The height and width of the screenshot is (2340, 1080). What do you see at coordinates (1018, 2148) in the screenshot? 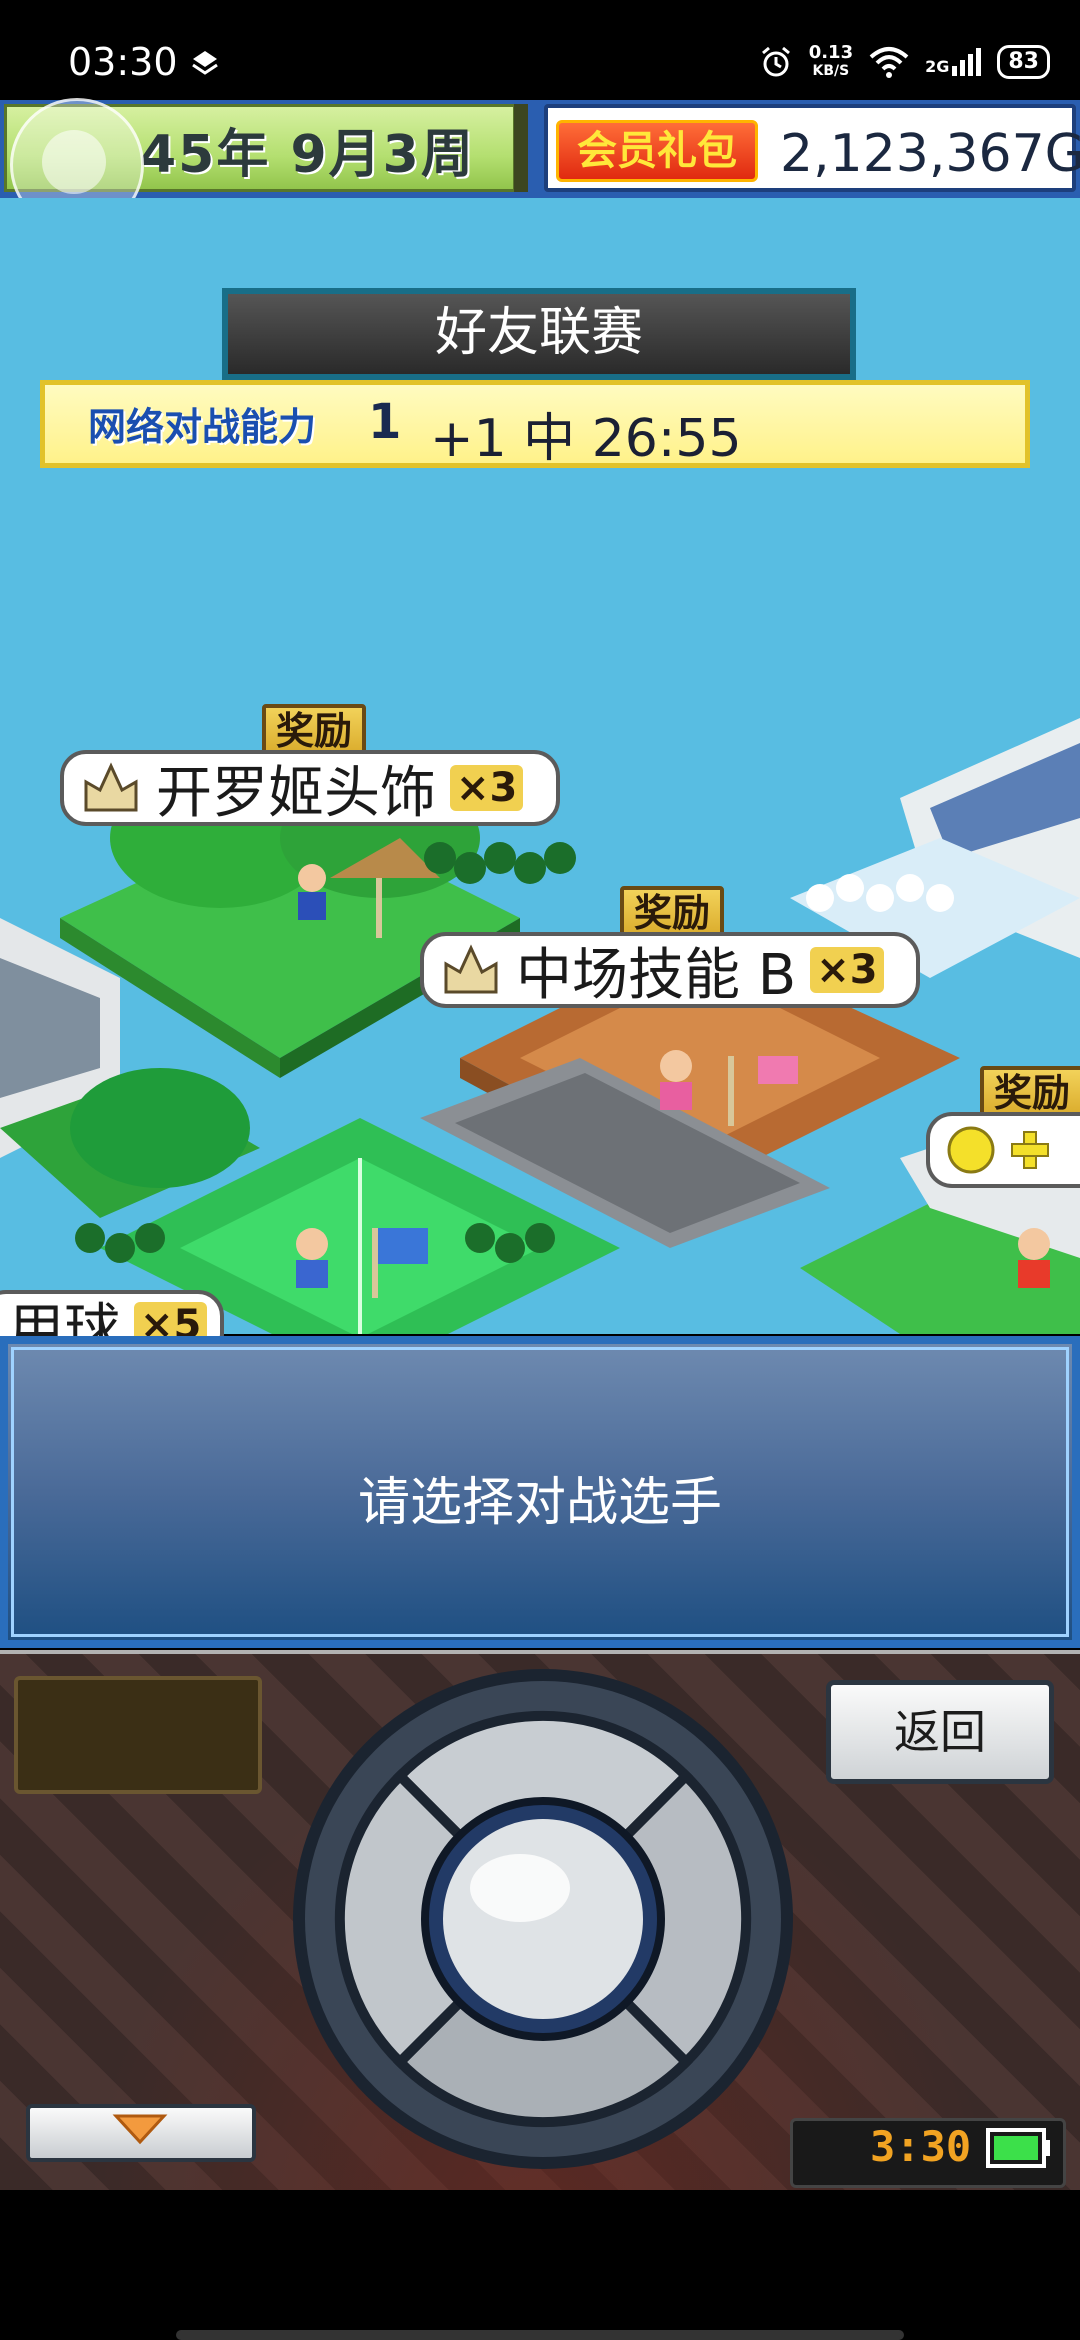
I see `battery-icon` at bounding box center [1018, 2148].